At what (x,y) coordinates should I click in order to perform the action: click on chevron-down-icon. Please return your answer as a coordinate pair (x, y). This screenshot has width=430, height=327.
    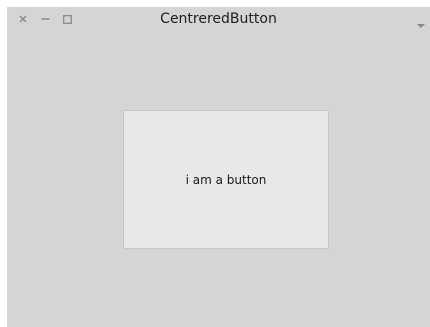
    Looking at the image, I should click on (421, 21).